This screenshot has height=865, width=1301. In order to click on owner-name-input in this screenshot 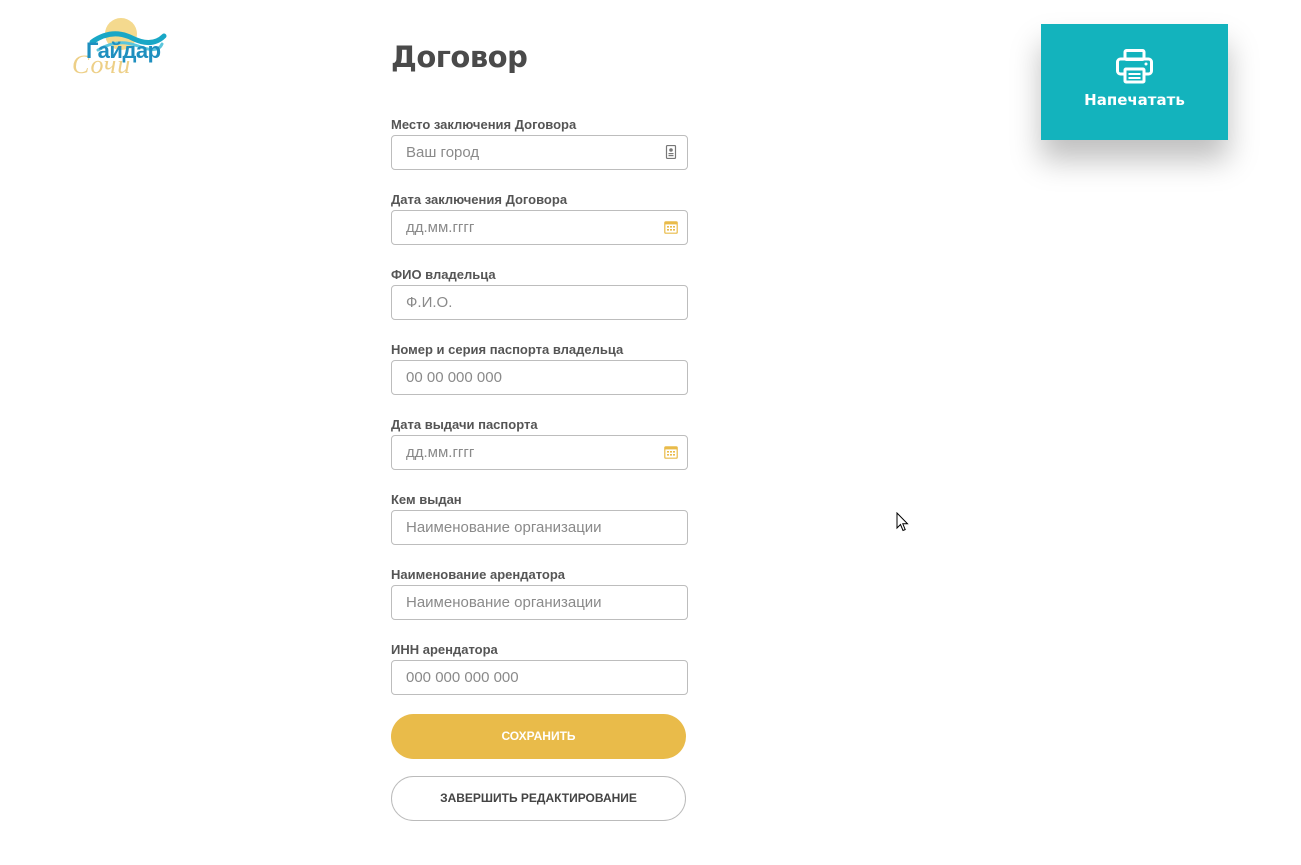, I will do `click(519, 302)`.